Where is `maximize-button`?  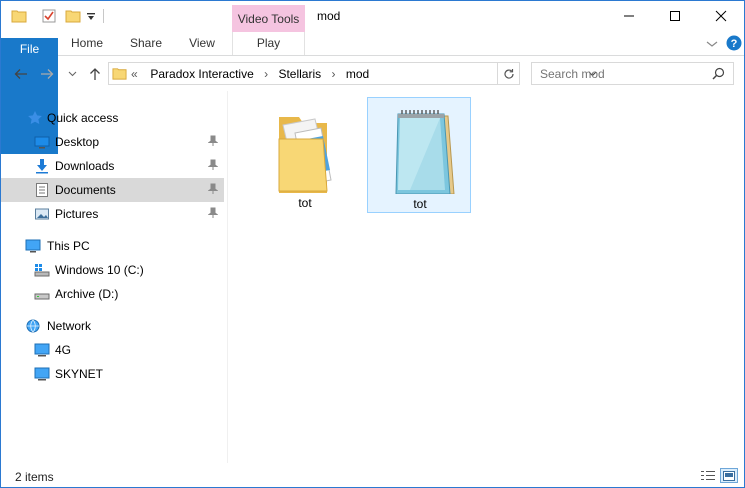 maximize-button is located at coordinates (675, 16).